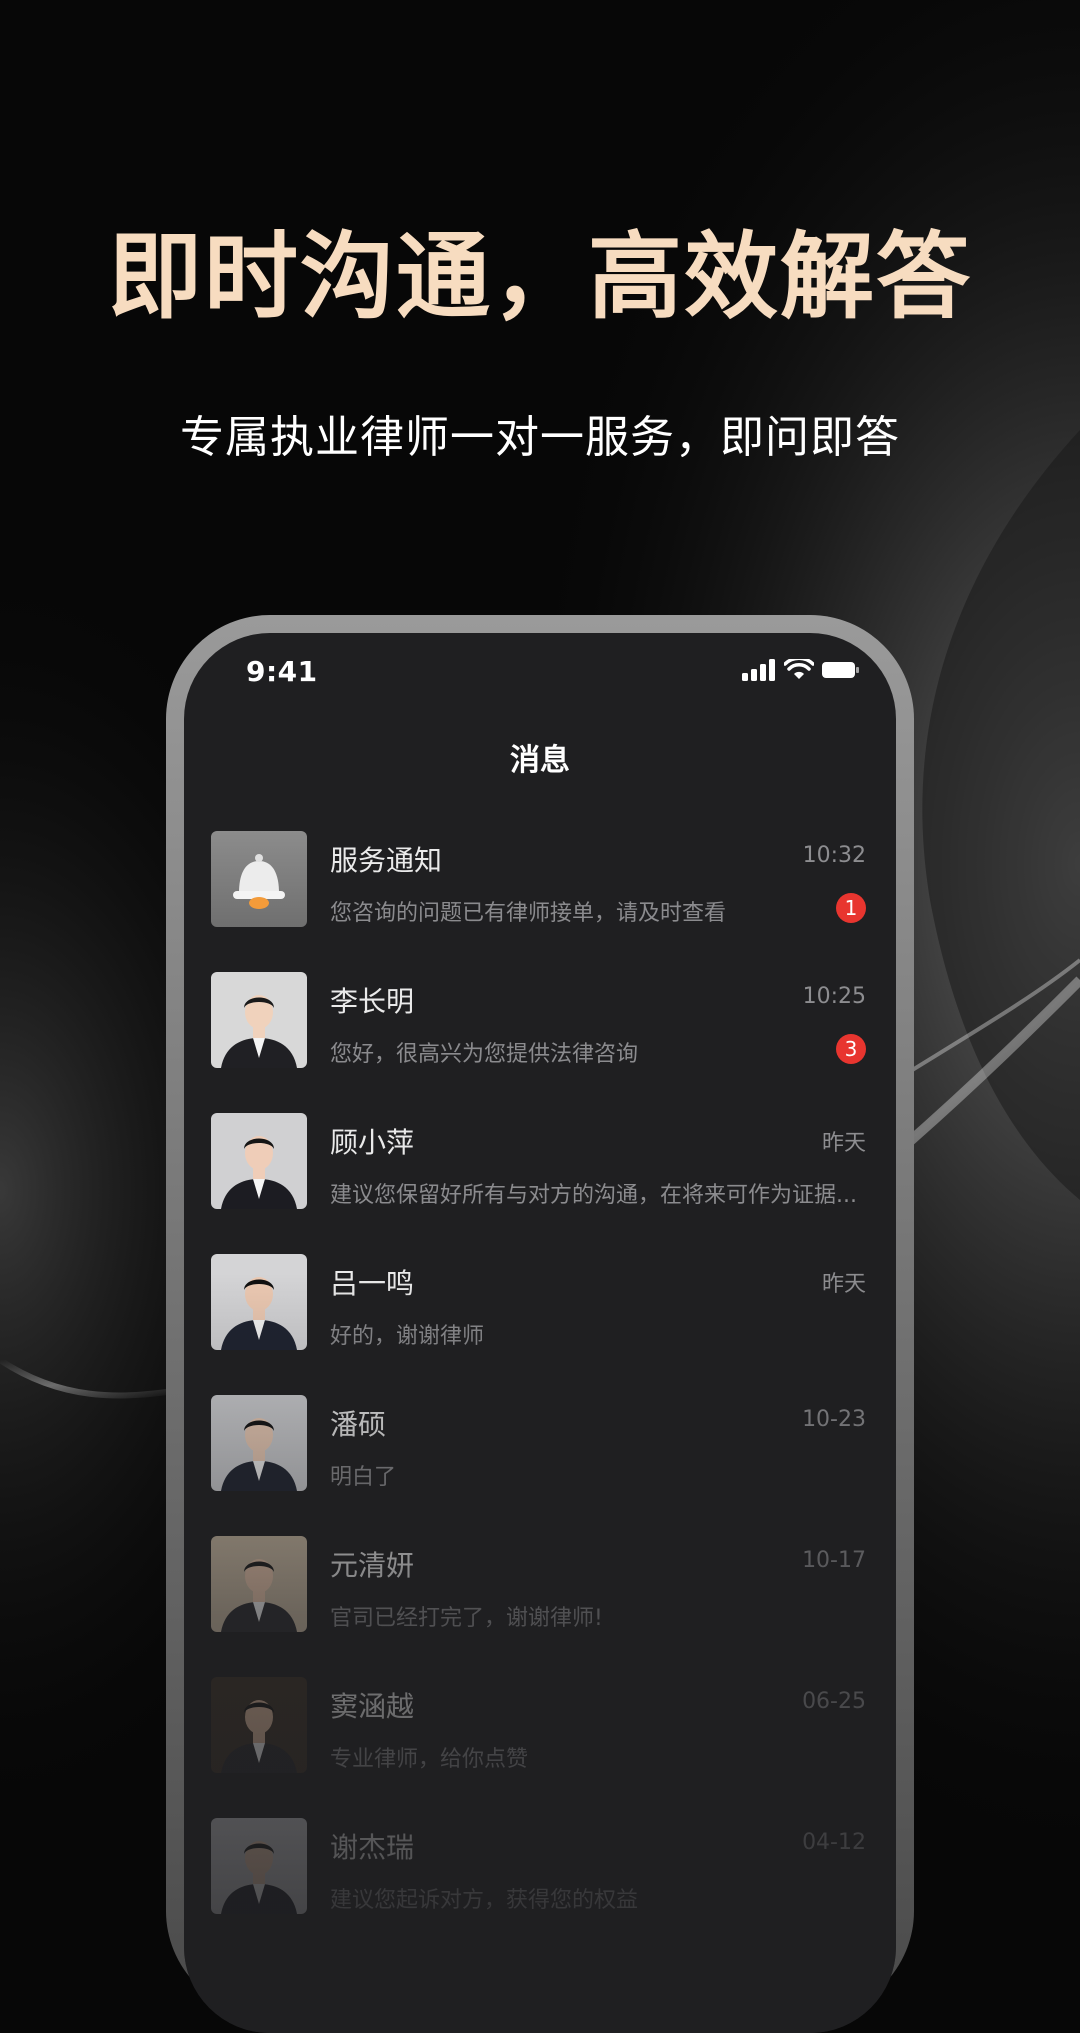 The height and width of the screenshot is (2033, 1080). Describe the element at coordinates (282, 671) in the screenshot. I see `status-time: 9:41` at that location.